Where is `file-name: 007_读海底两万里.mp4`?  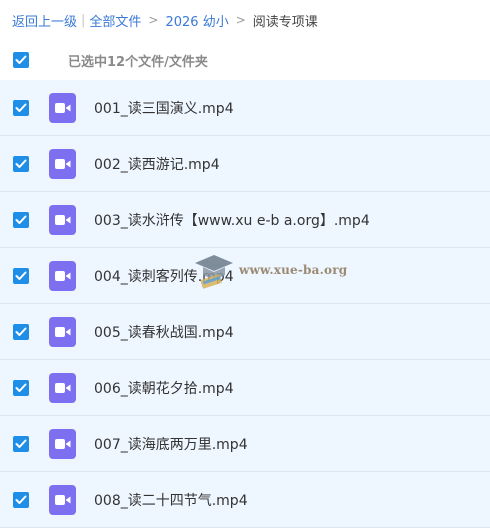 file-name: 007_读海底两万里.mp4 is located at coordinates (171, 444).